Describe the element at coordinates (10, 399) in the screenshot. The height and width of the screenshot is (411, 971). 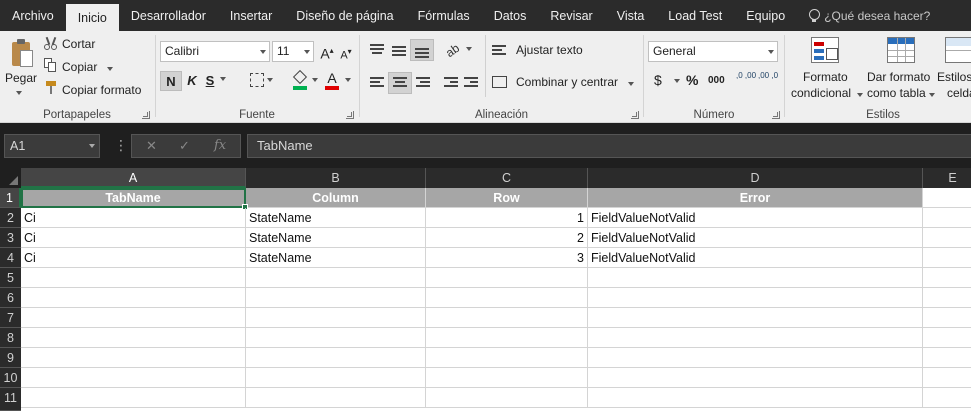
I see `row-header-11: 11` at that location.